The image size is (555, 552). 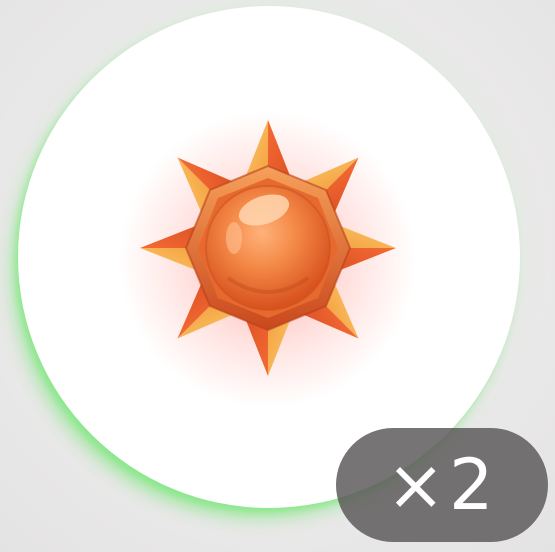 I want to click on quantity-label: ×2, so click(x=442, y=485).